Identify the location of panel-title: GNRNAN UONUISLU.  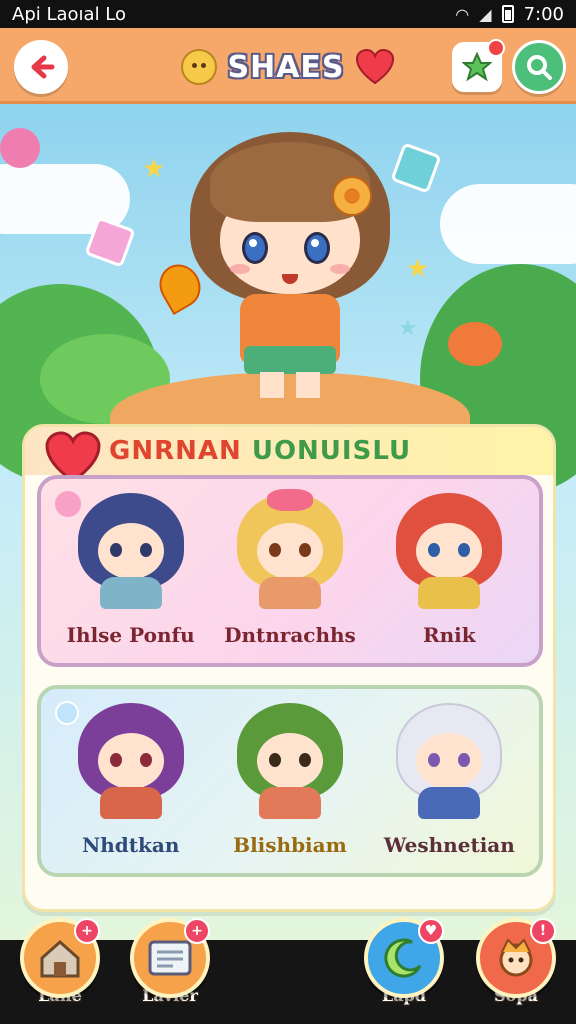
(260, 451).